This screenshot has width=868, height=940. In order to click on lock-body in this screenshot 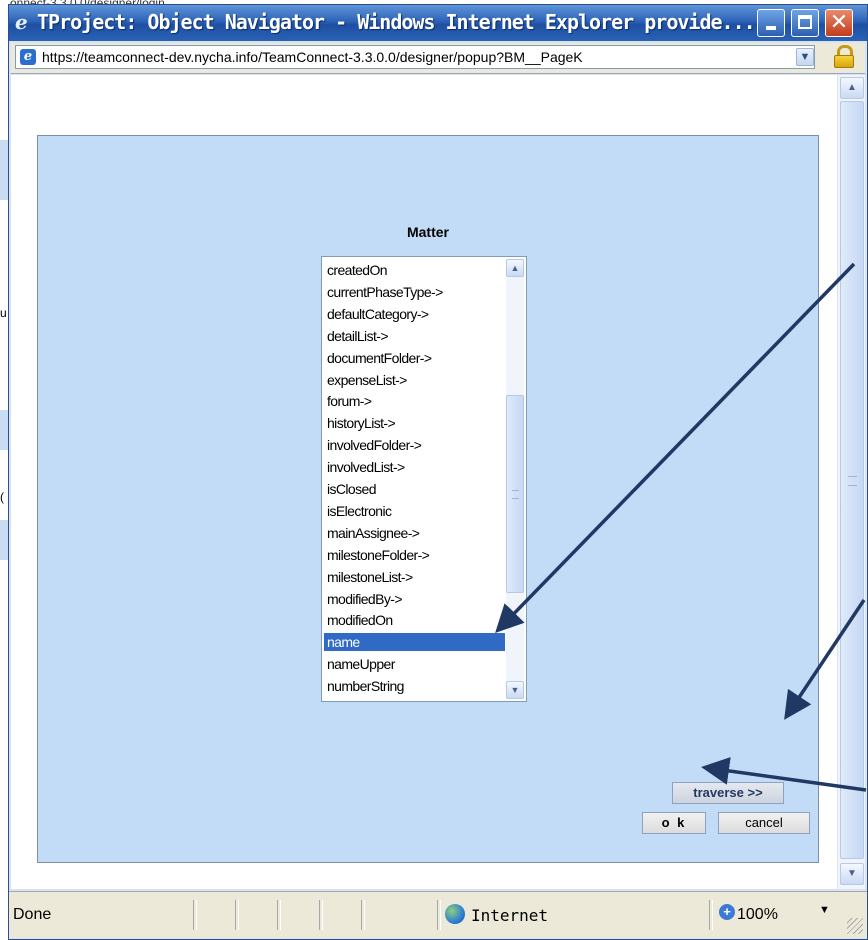, I will do `click(844, 61)`.